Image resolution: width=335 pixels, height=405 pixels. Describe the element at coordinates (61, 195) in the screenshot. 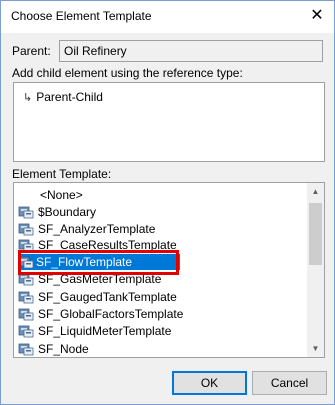

I see `template-item-label: <None>` at that location.